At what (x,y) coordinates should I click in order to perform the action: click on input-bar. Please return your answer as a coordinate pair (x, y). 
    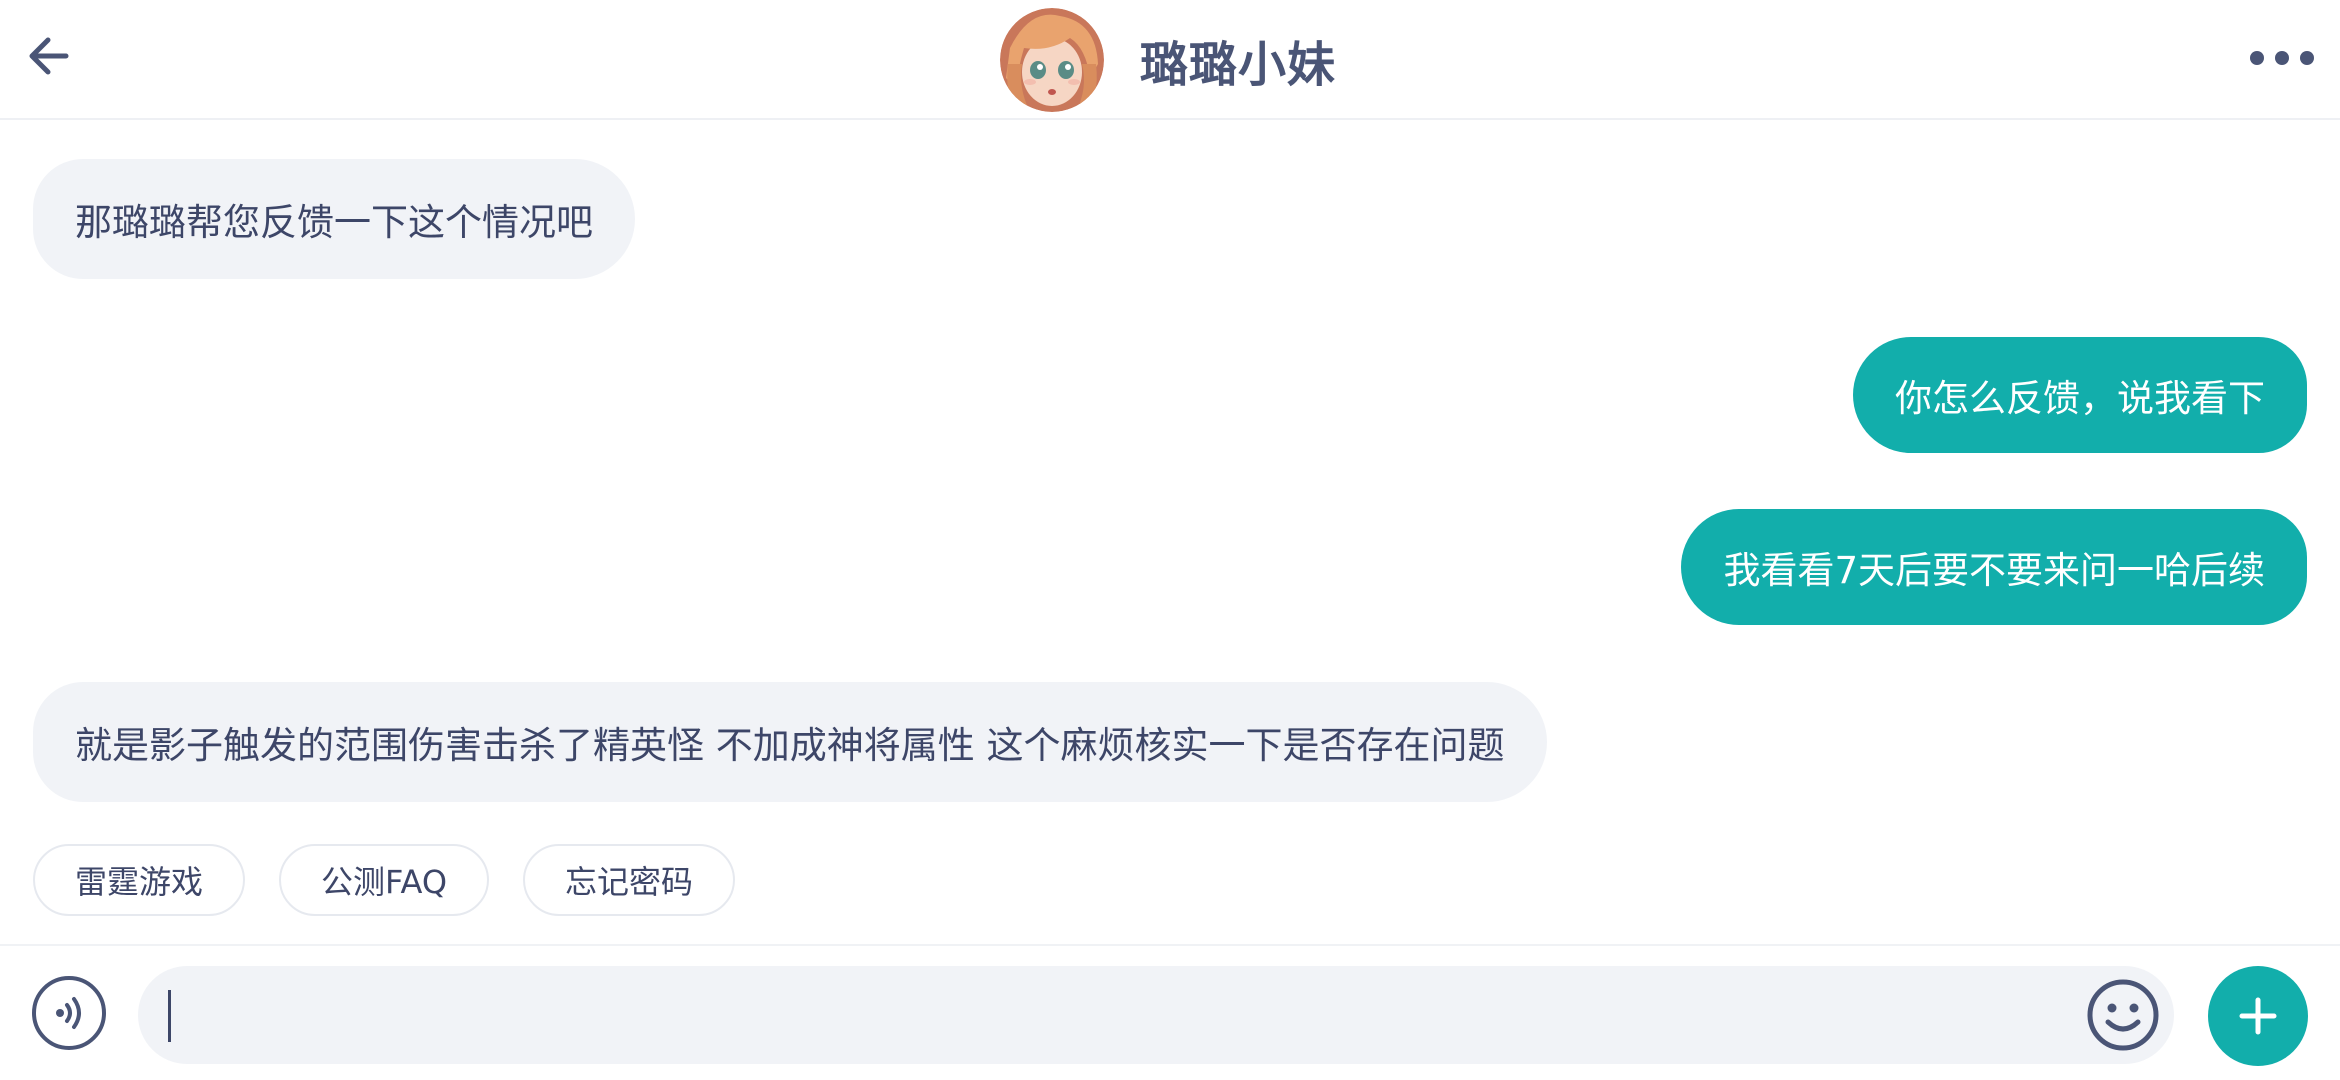
    Looking at the image, I should click on (1170, 1012).